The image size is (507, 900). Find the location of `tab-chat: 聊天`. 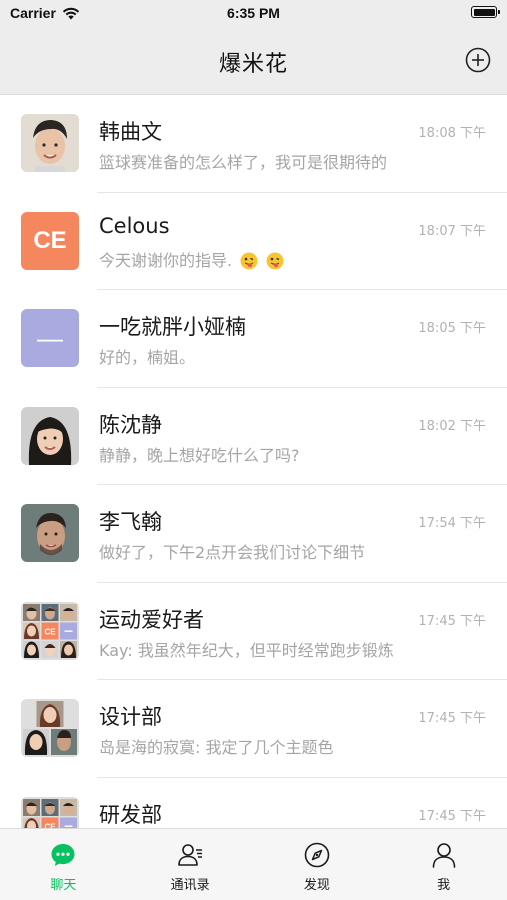

tab-chat: 聊天 is located at coordinates (63, 864).